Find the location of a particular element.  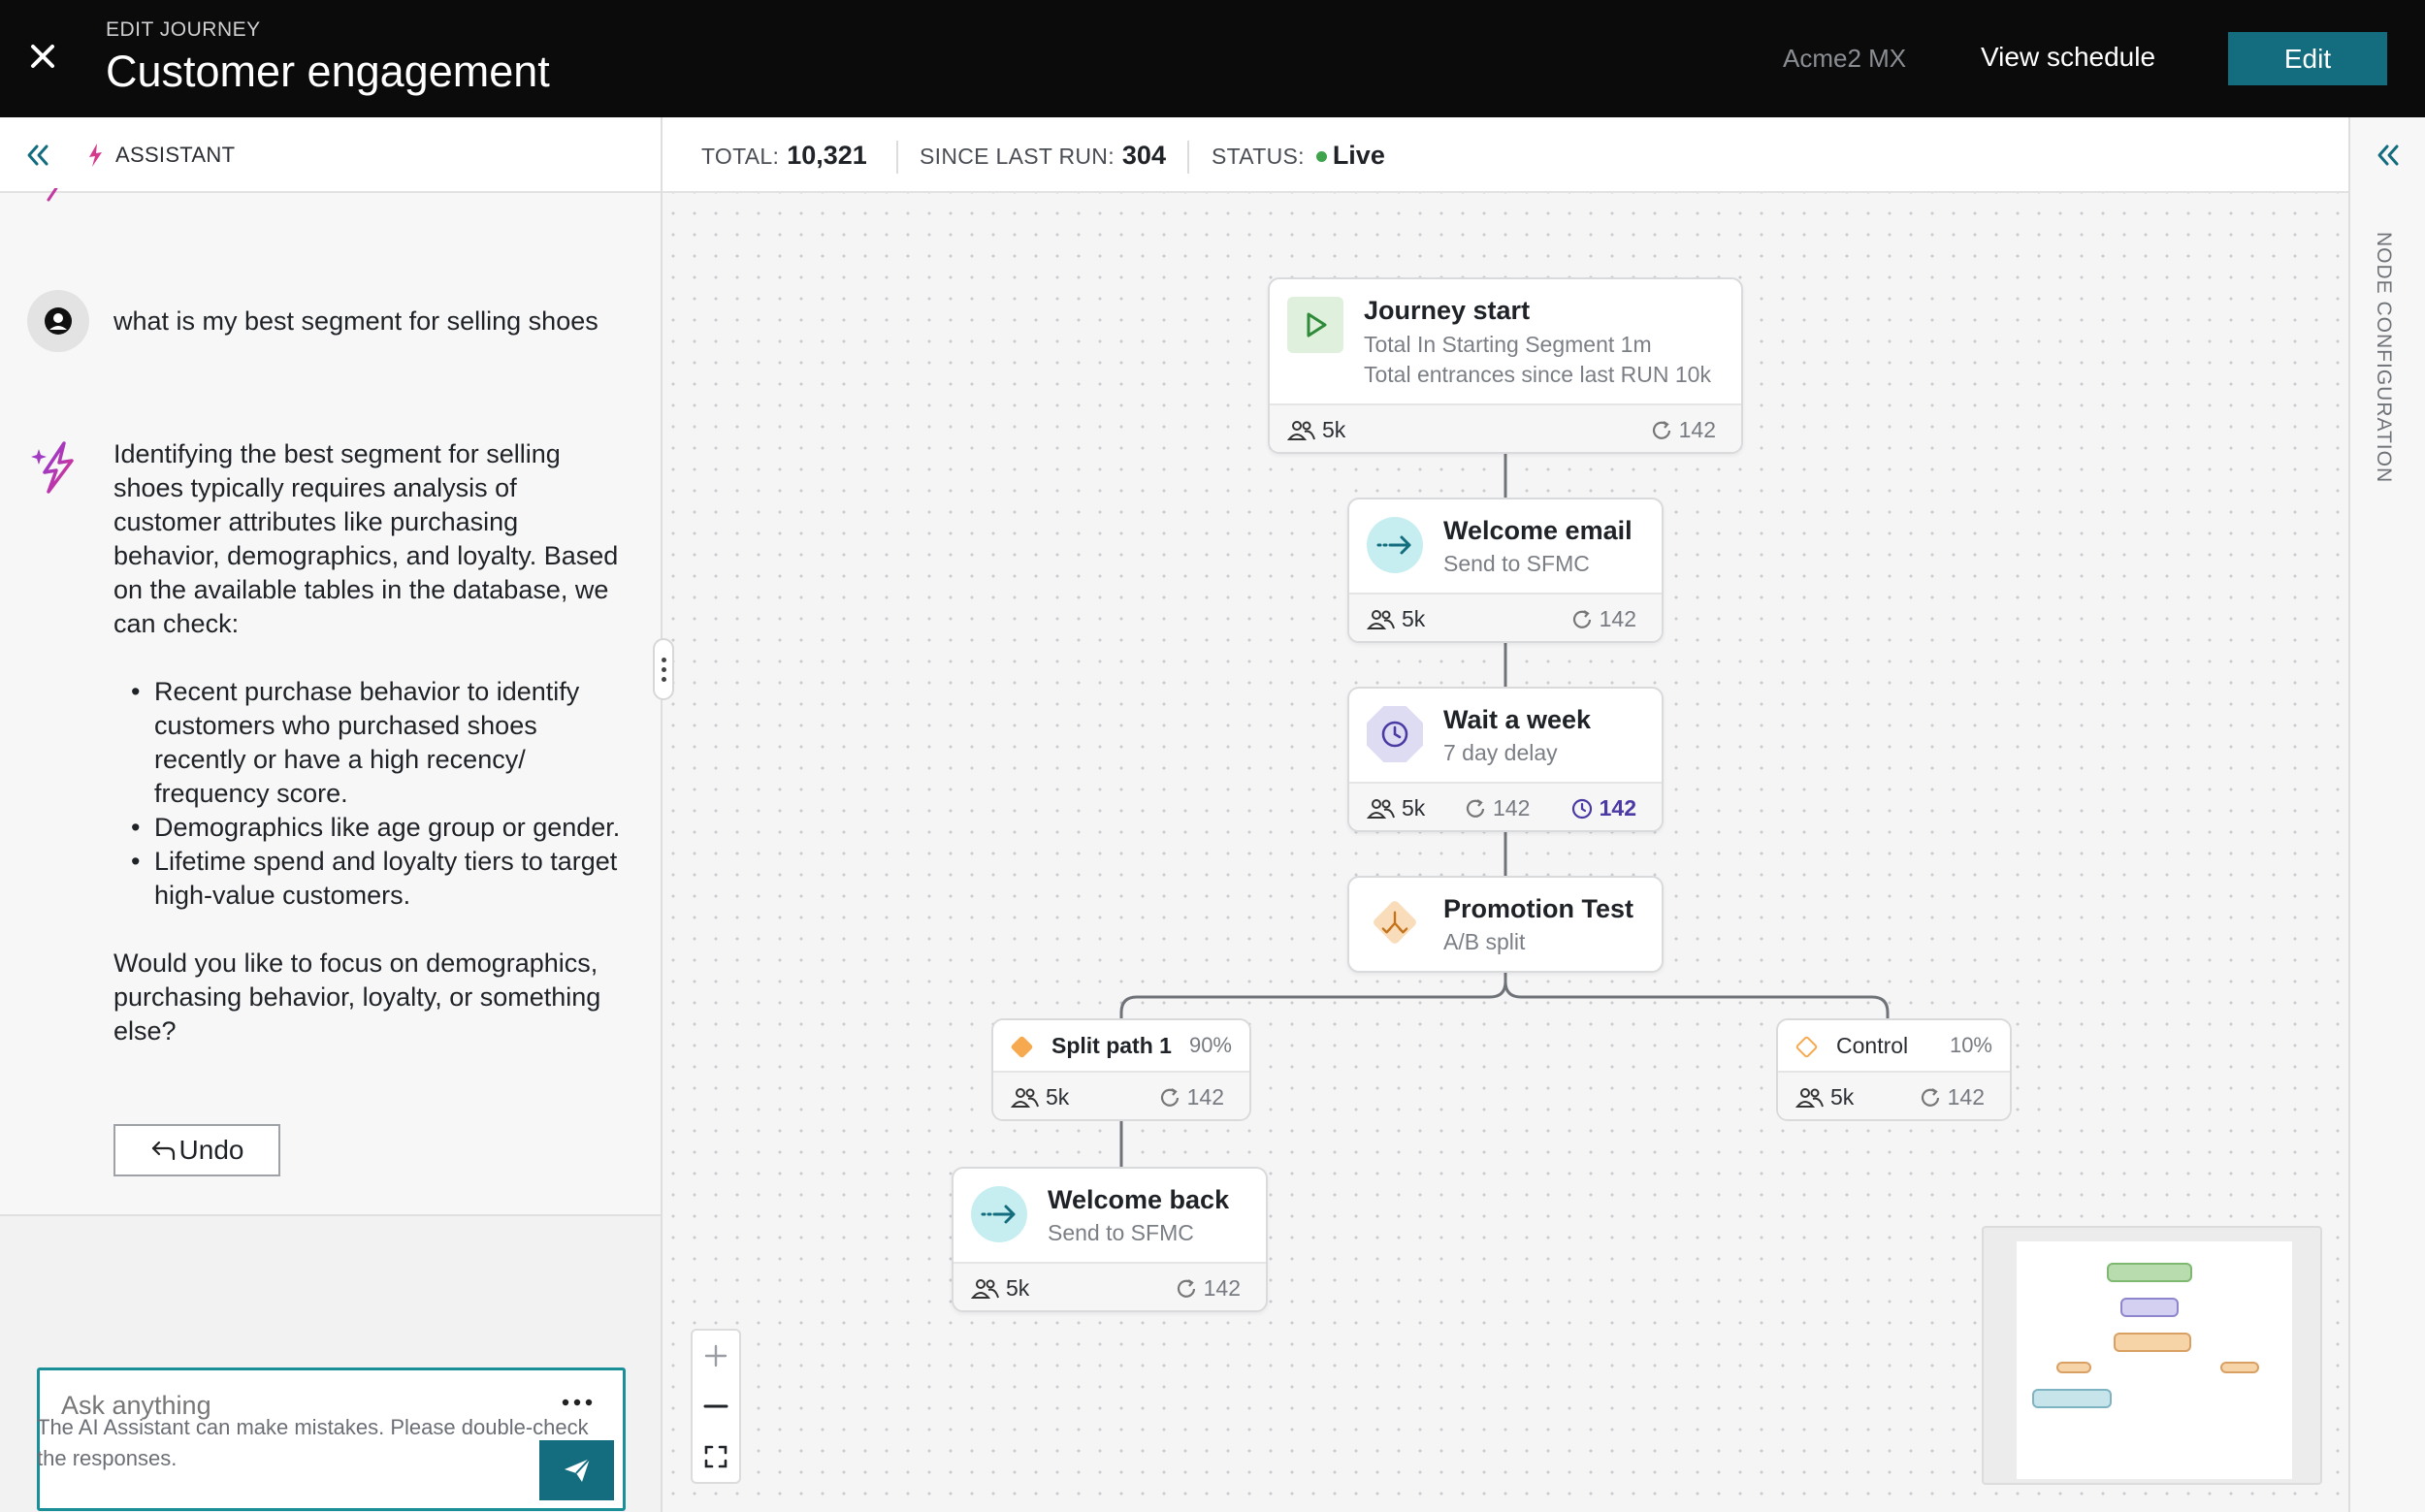

node-footer: 5k 142 142 is located at coordinates (1505, 806).